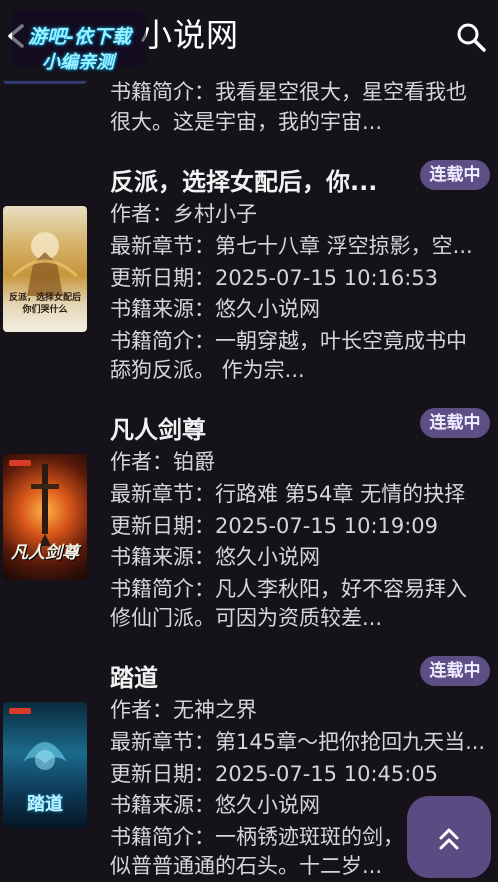  I want to click on watermark-text: 游吧-依下载, so click(79, 37).